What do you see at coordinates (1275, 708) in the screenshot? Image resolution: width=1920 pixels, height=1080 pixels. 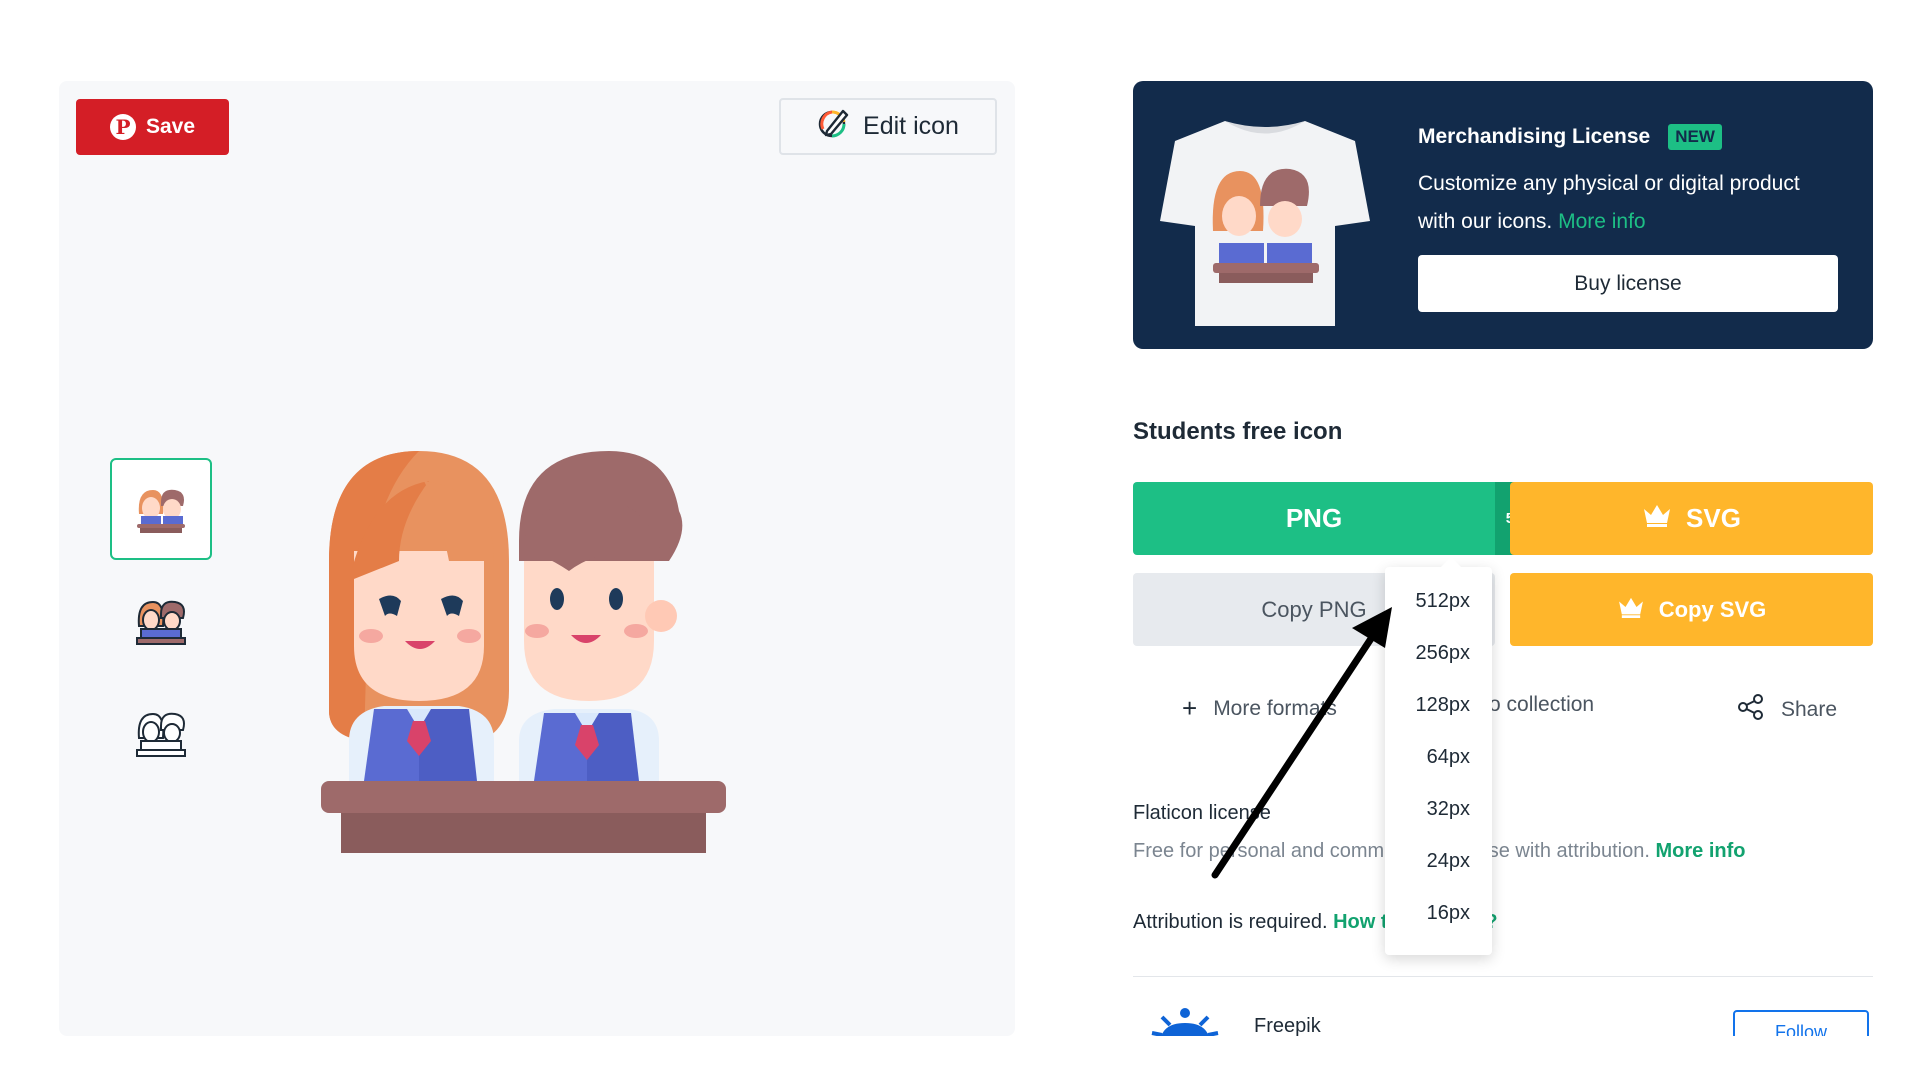 I see `more-formats-label: More formats` at bounding box center [1275, 708].